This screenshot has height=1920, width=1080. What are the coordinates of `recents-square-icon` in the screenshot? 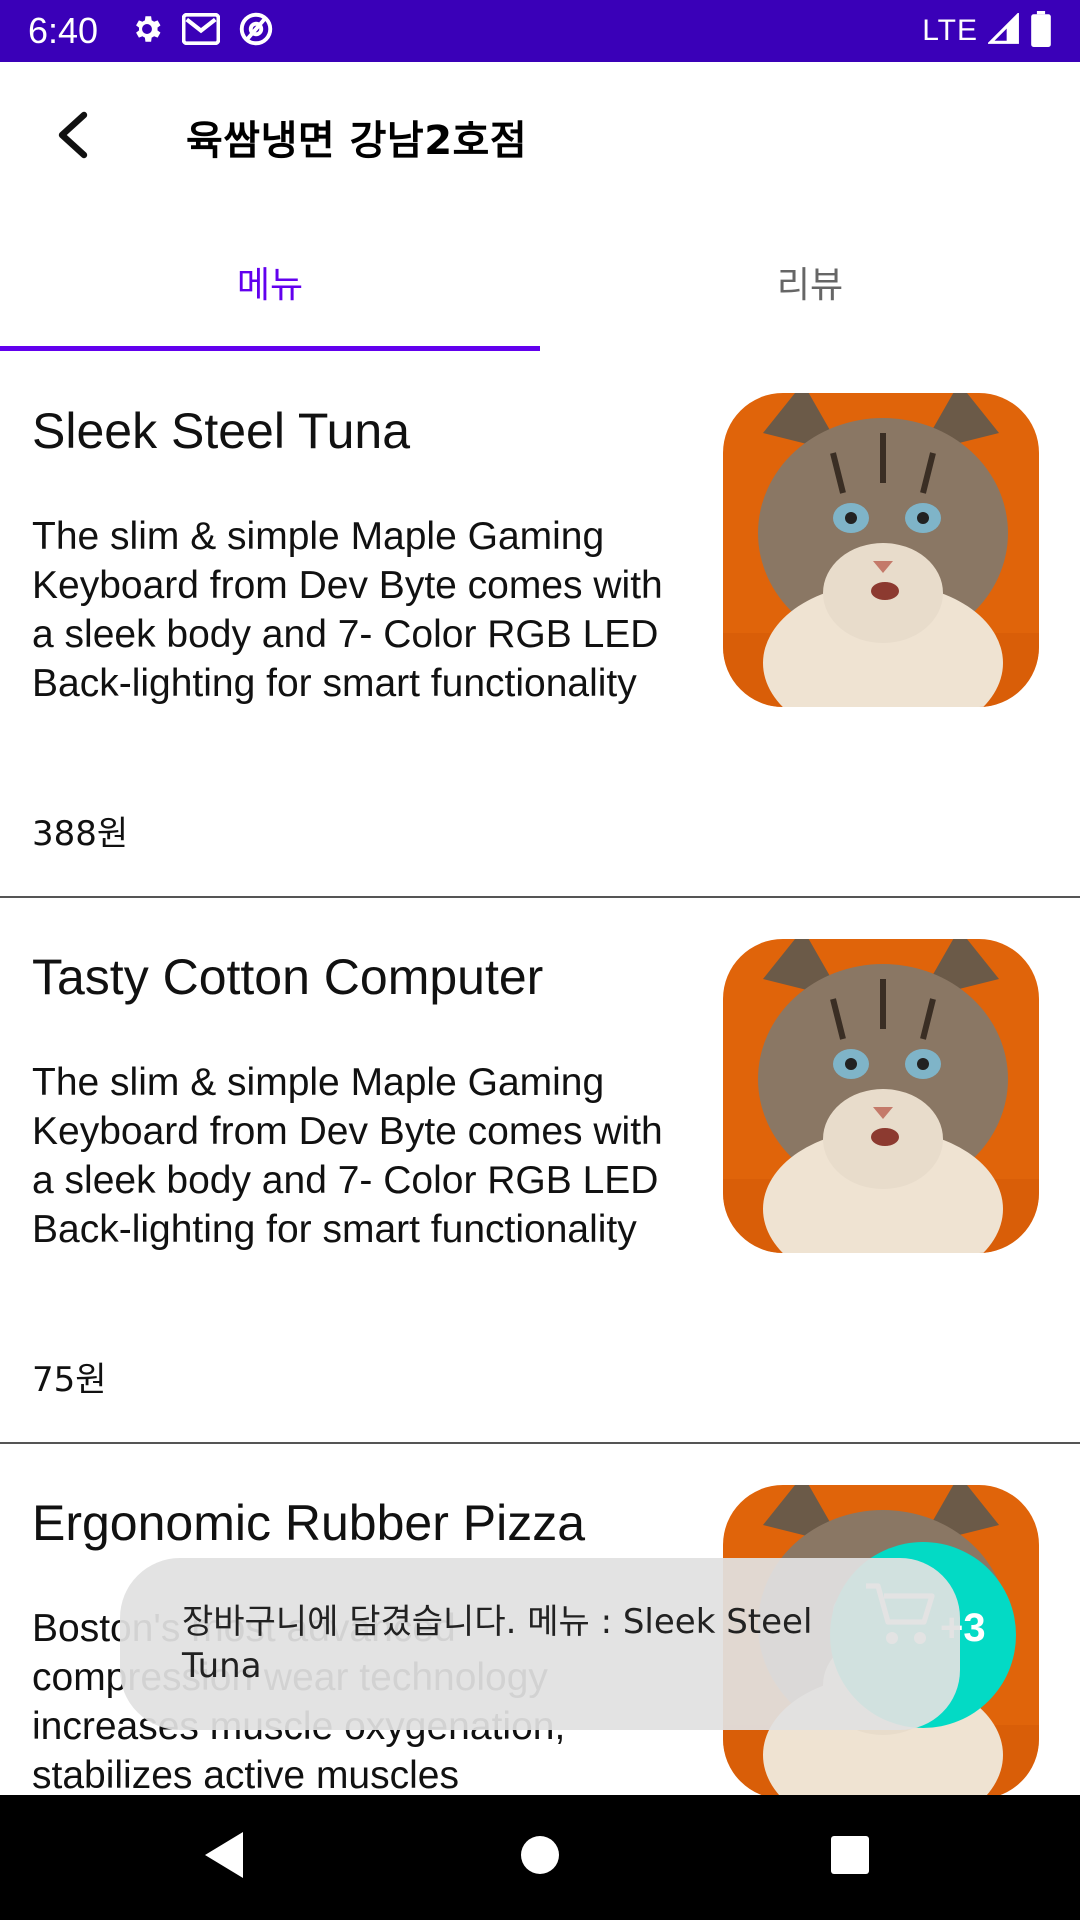 It's located at (850, 1857).